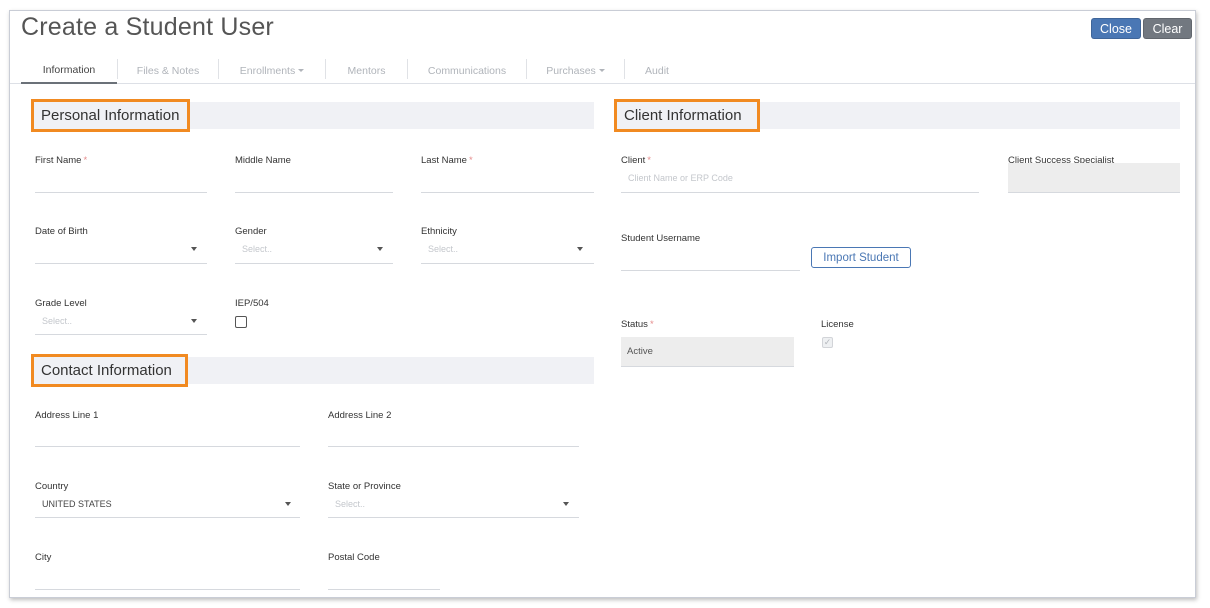  What do you see at coordinates (168, 70) in the screenshot?
I see `tab-files-notes: Files & Notes` at bounding box center [168, 70].